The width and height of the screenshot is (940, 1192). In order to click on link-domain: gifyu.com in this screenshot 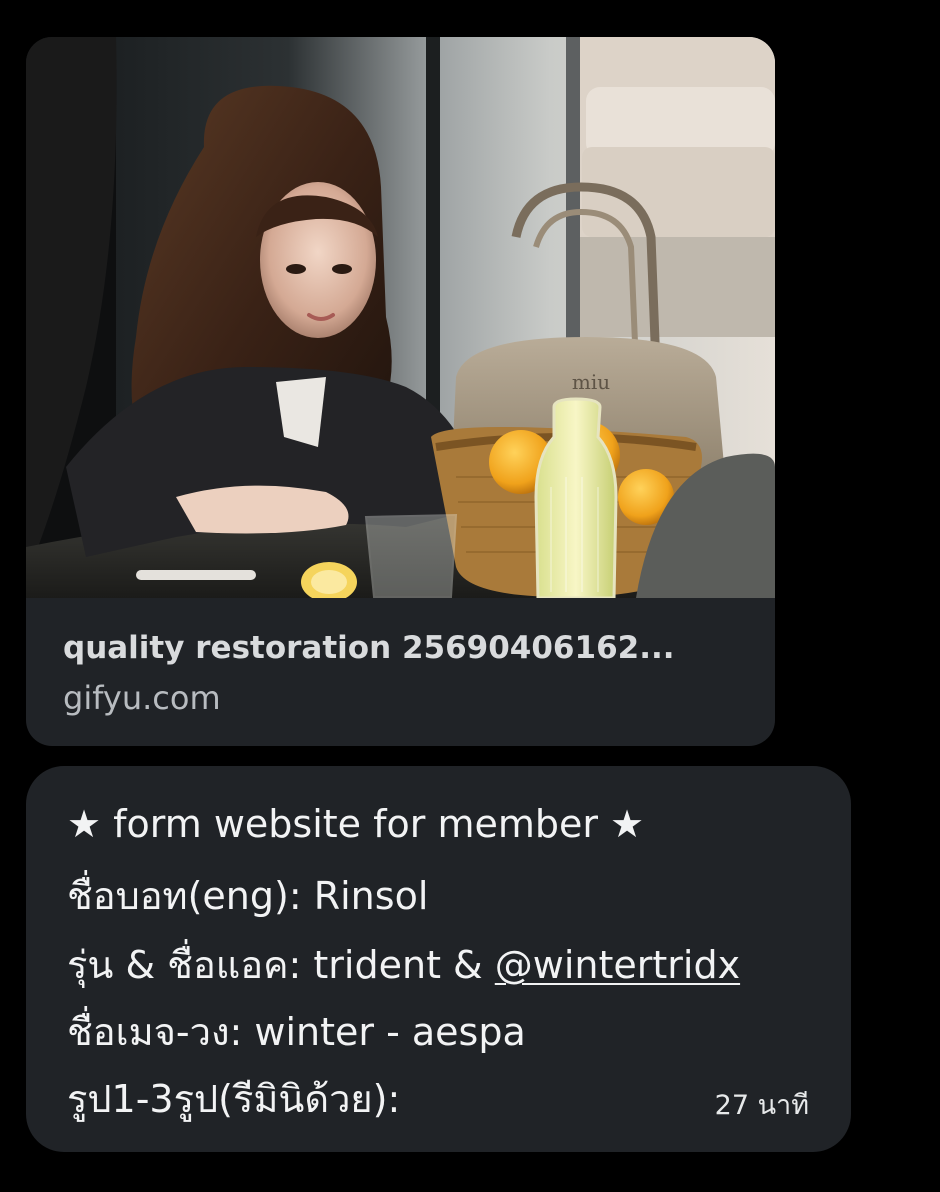, I will do `click(142, 698)`.